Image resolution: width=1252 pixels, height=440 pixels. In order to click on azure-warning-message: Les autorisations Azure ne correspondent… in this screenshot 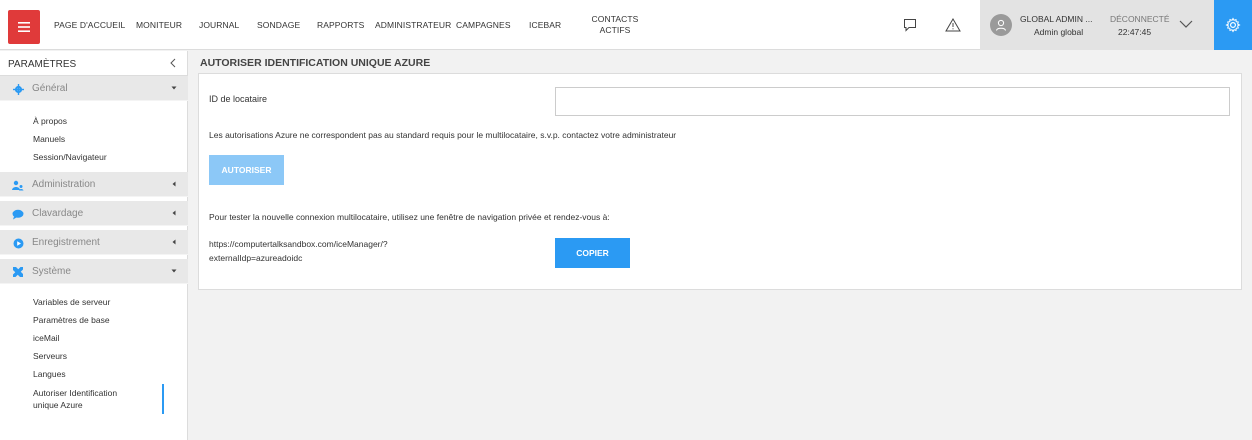, I will do `click(443, 135)`.